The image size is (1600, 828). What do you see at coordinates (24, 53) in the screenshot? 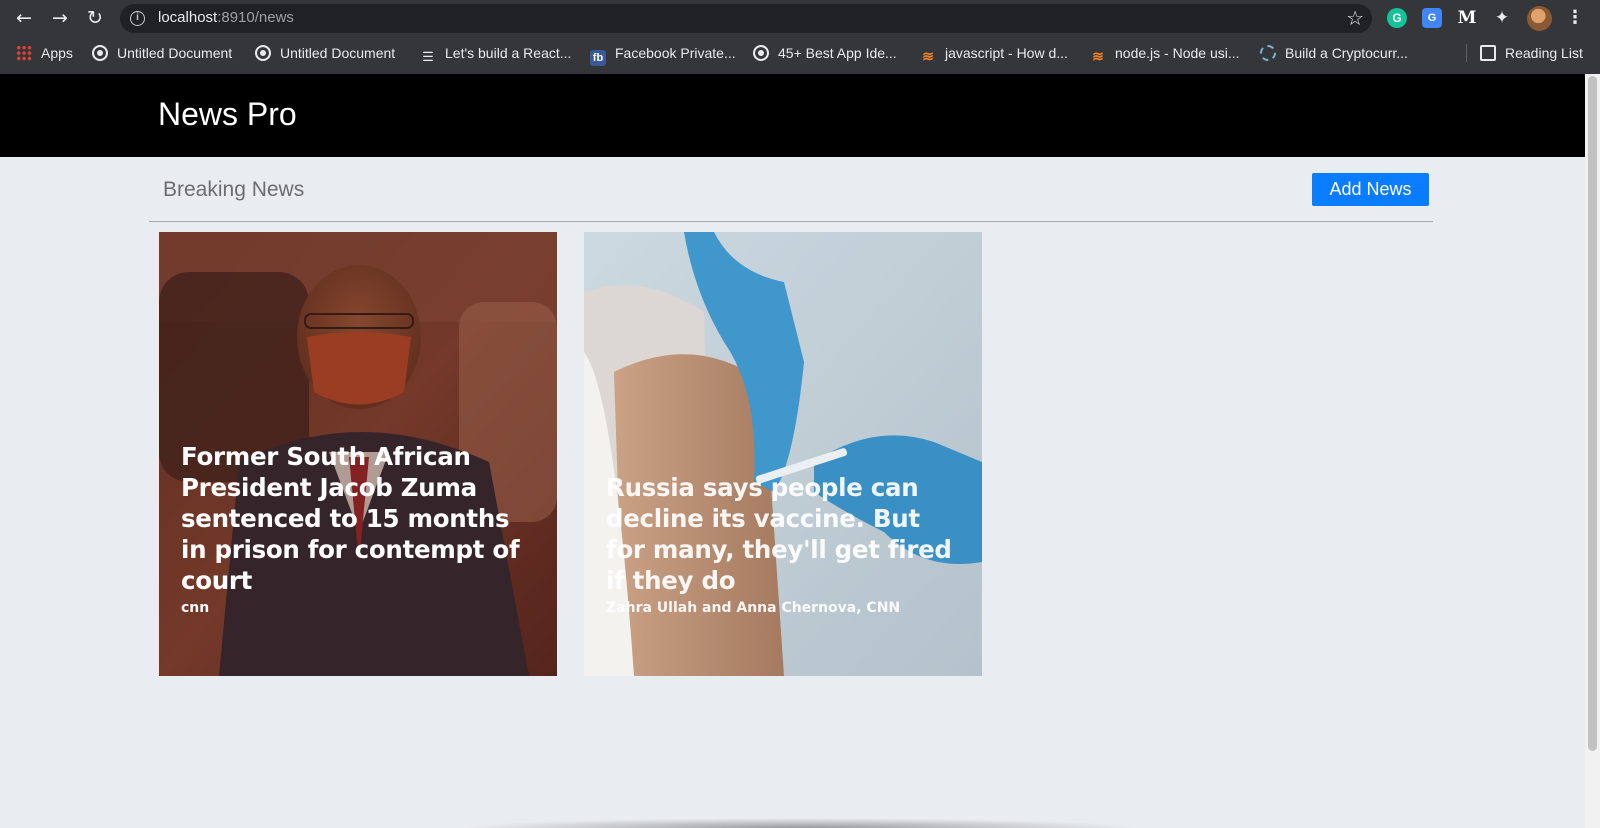
I see `apps-grid-icon` at bounding box center [24, 53].